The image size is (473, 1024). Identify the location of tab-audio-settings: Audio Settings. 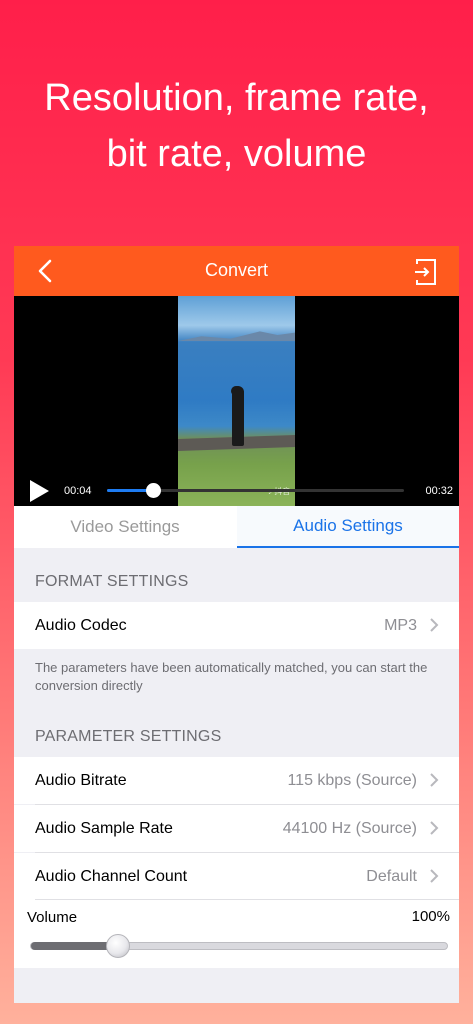
(348, 527).